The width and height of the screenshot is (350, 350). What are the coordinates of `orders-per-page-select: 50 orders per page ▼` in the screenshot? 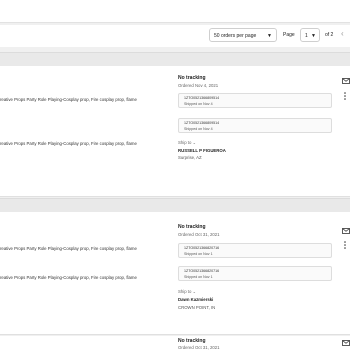 It's located at (243, 35).